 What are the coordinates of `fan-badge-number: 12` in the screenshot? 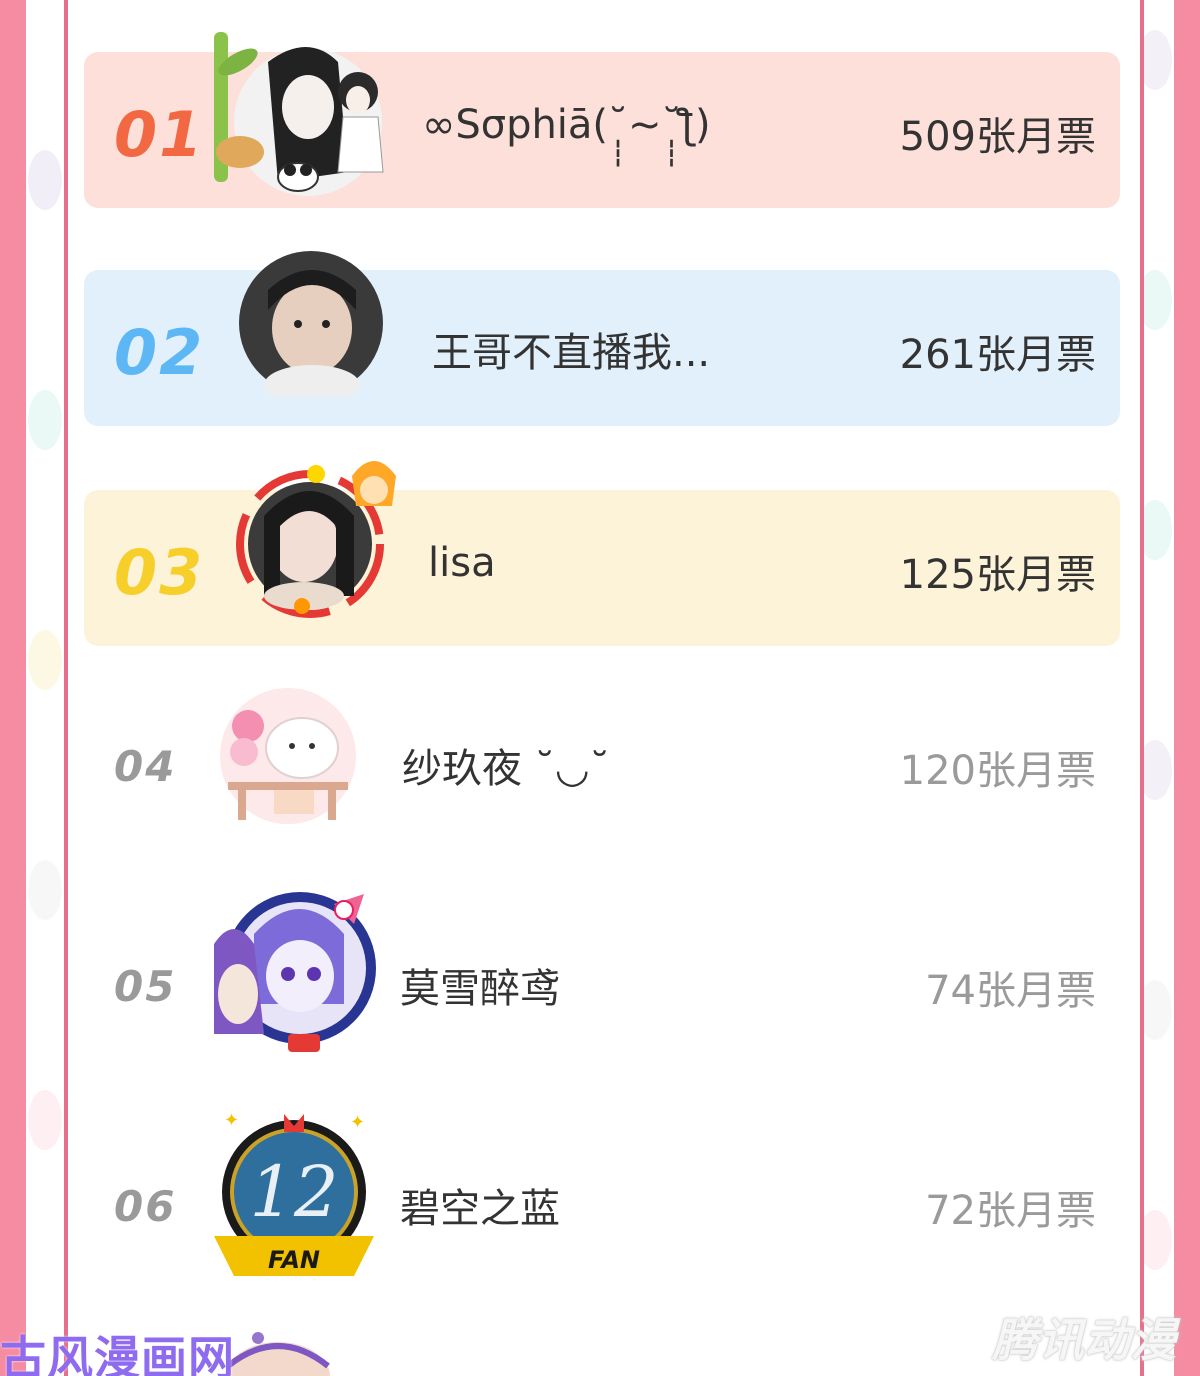 It's located at (293, 1192).